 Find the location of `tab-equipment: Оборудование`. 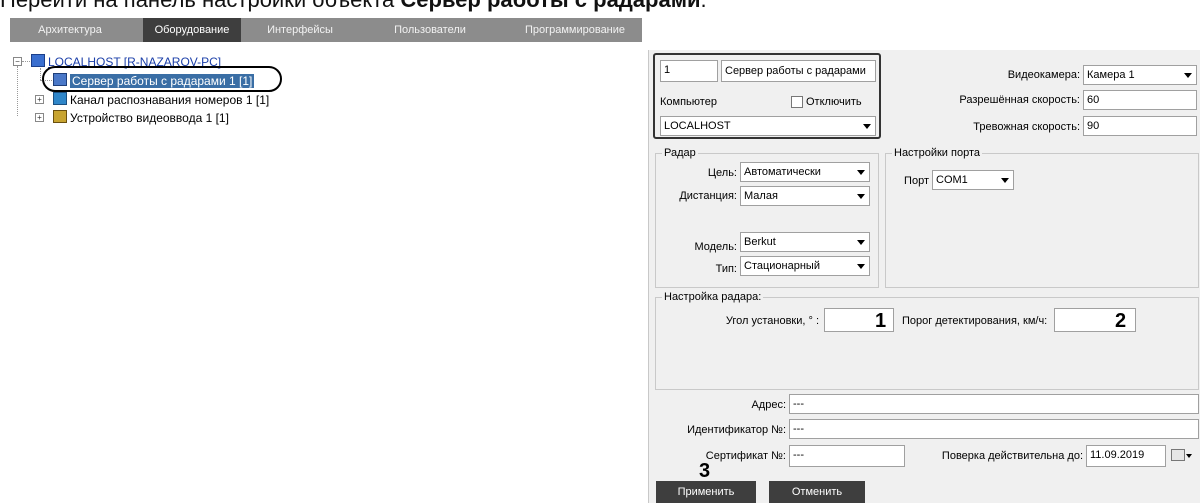

tab-equipment: Оборудование is located at coordinates (192, 30).